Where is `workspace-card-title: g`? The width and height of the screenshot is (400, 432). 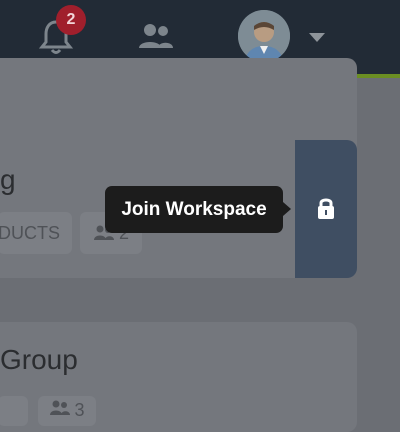 workspace-card-title: g is located at coordinates (8, 179).